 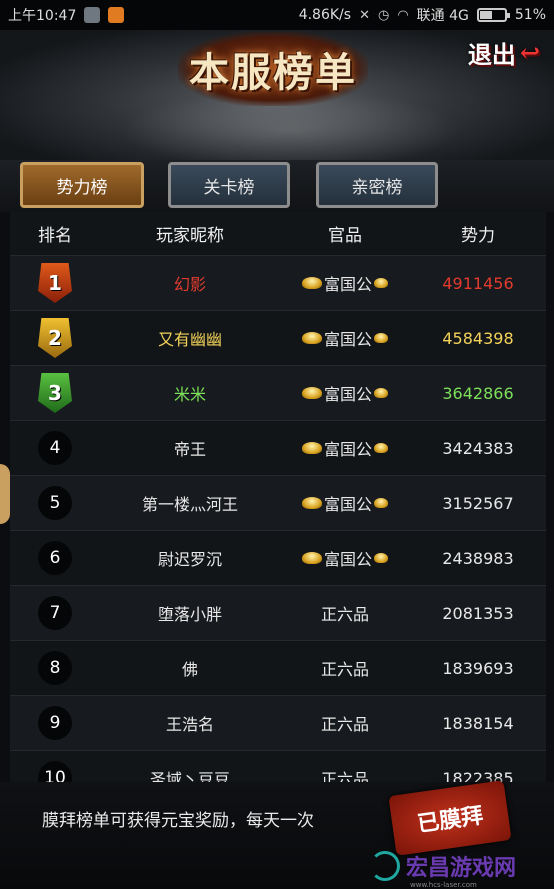 I want to click on network-speed: 4.86K/s, so click(x=325, y=15).